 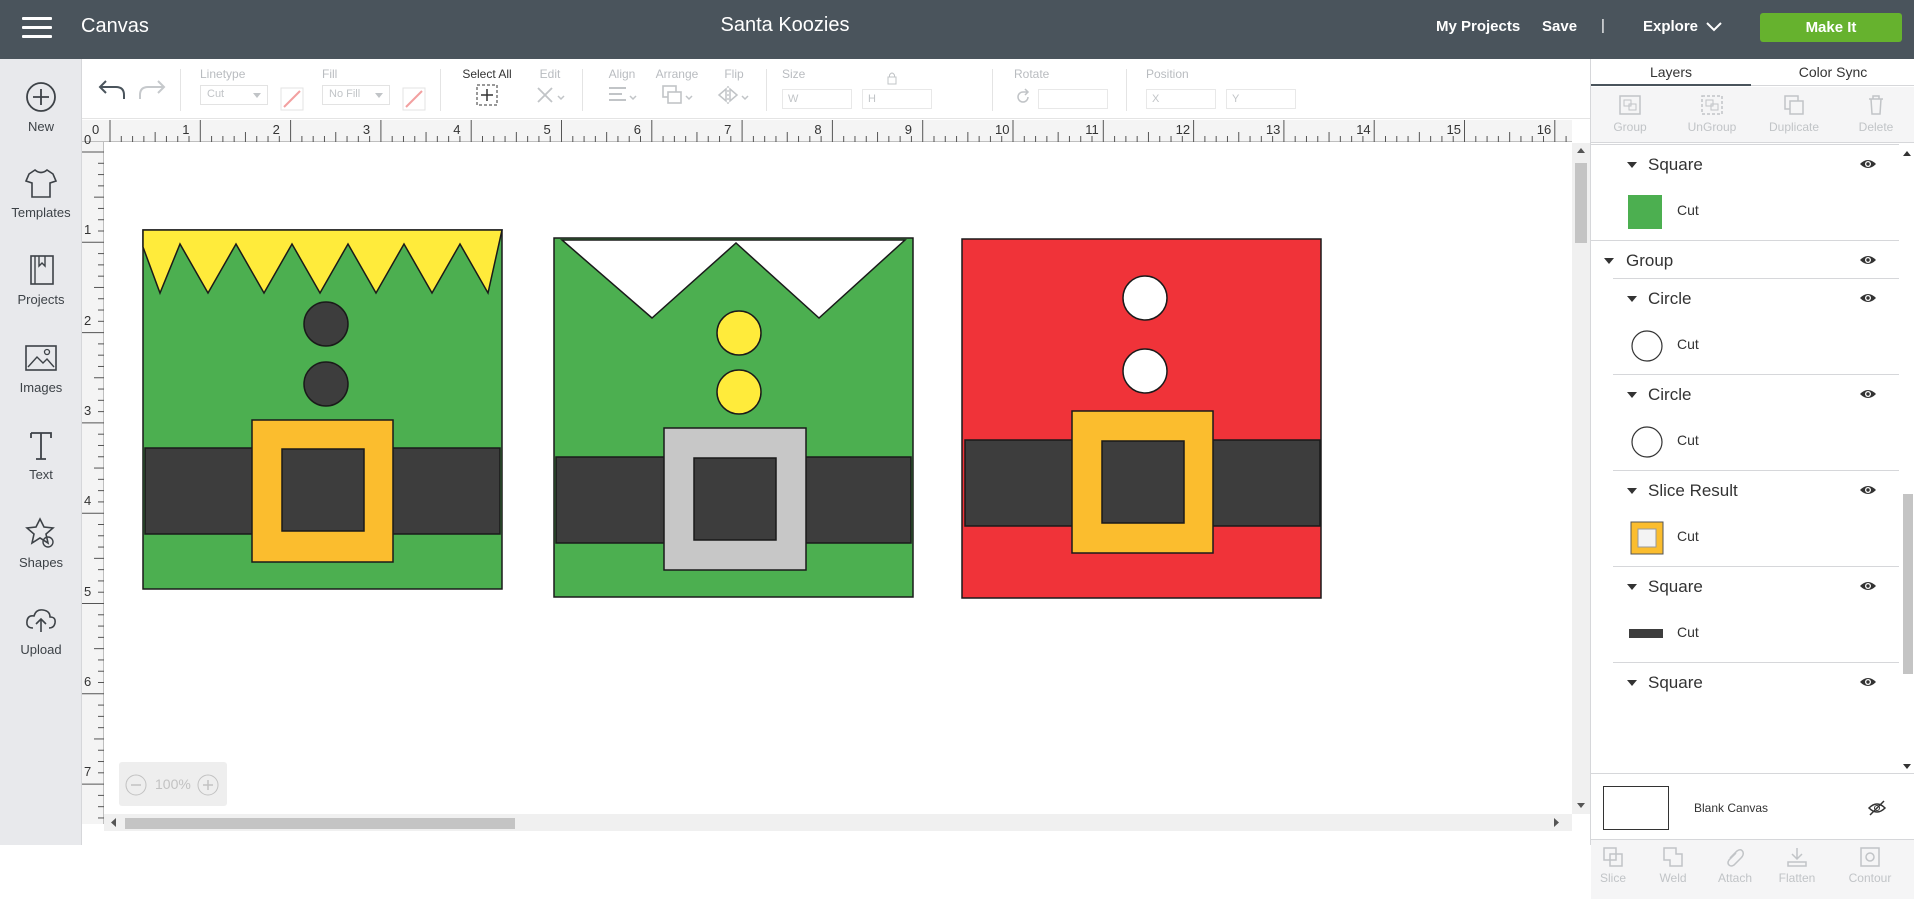 I want to click on canvas-vertical-scrollbar, so click(x=1581, y=478).